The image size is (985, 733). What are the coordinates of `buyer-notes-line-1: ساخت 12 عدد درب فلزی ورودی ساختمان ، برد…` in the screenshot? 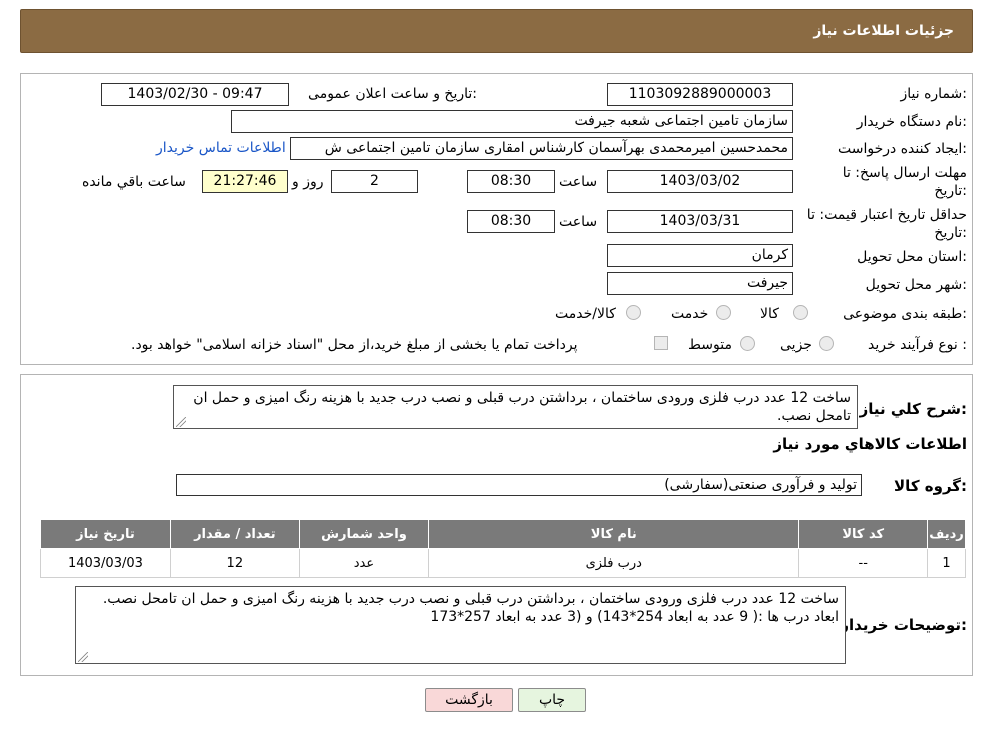 It's located at (470, 599).